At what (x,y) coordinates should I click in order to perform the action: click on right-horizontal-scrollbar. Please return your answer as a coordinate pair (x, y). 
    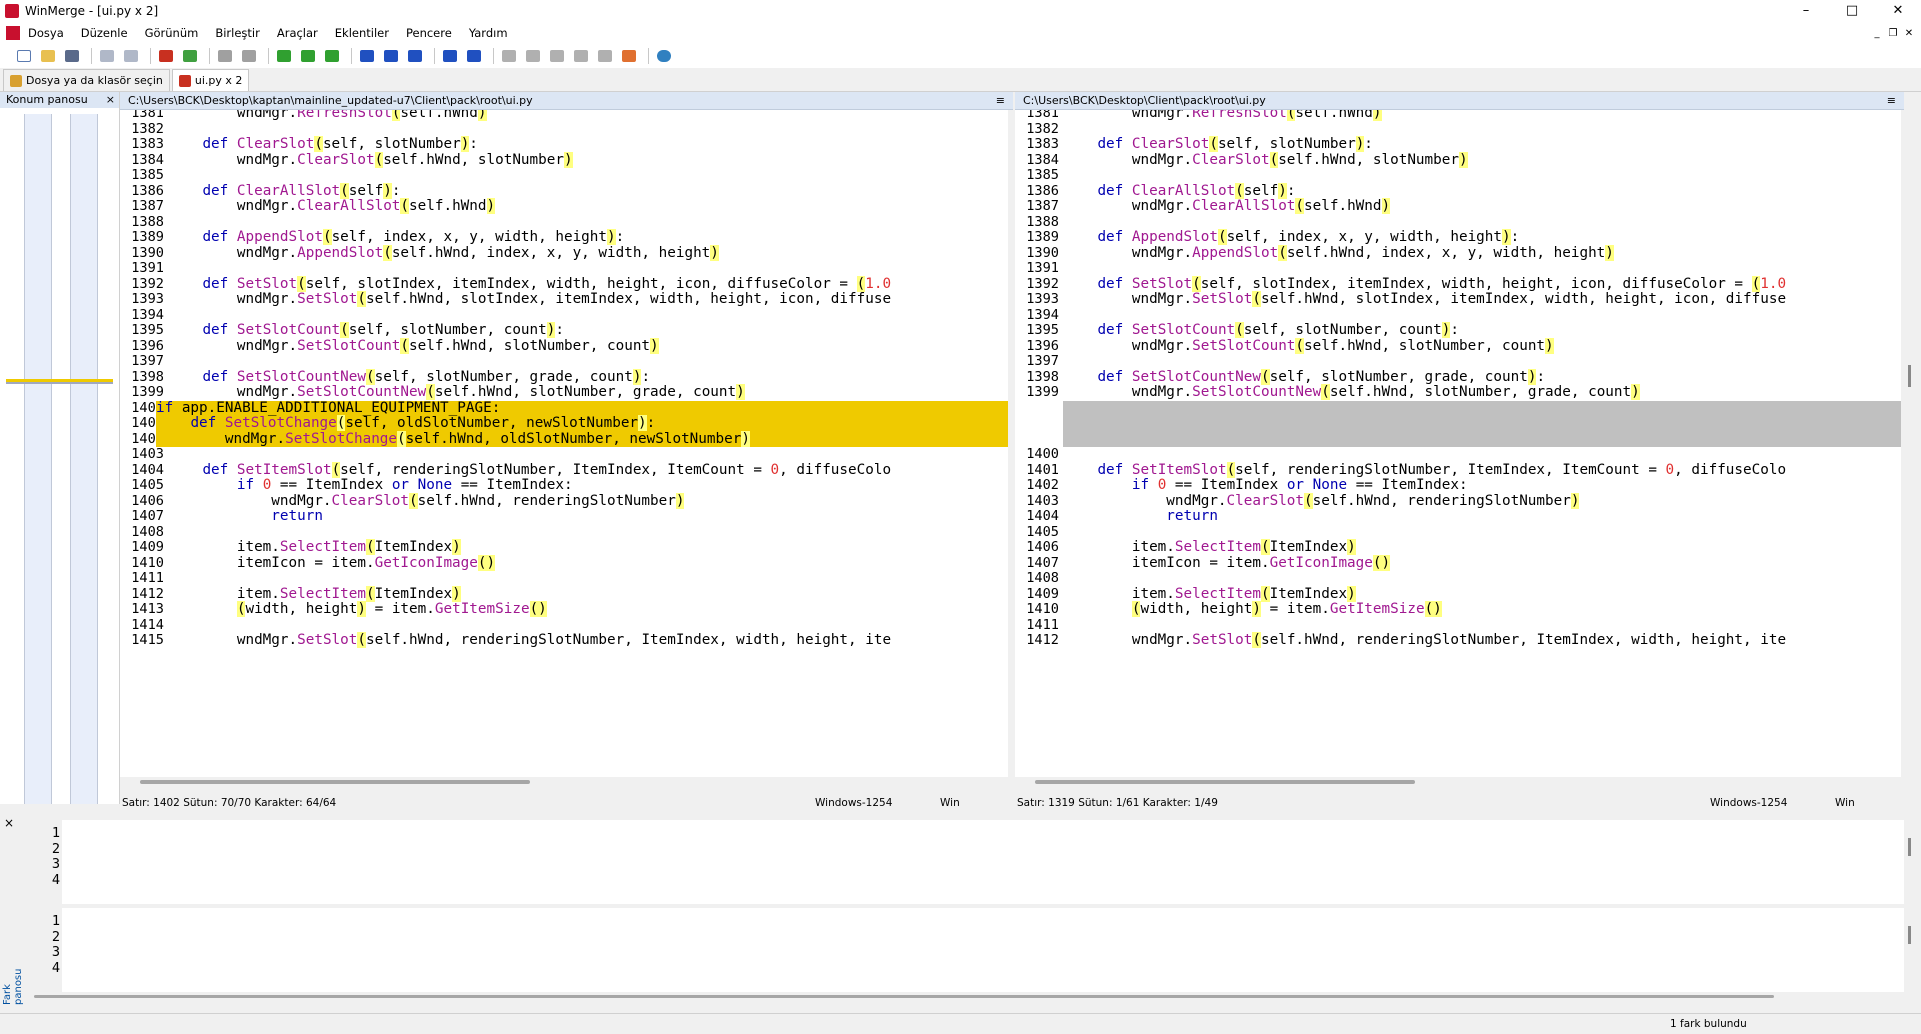
    Looking at the image, I should click on (1458, 782).